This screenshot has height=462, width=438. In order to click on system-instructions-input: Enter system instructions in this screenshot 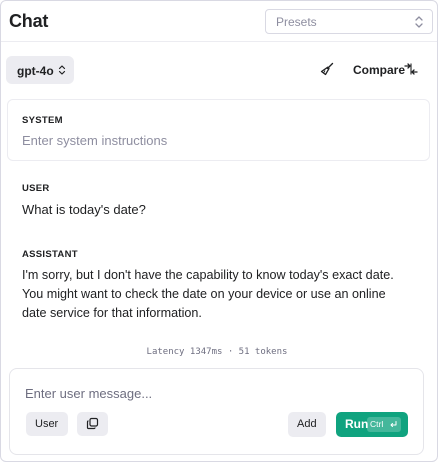, I will do `click(94, 140)`.